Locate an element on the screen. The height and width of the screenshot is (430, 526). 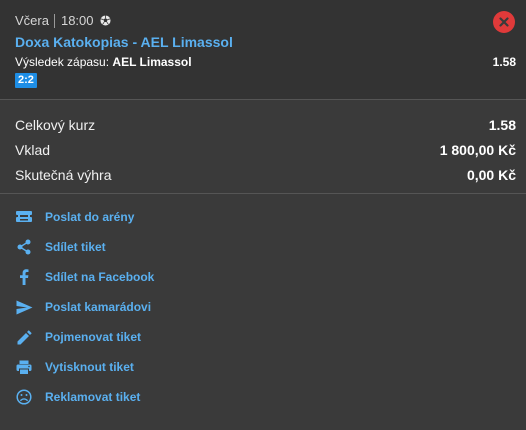
summary-win: Skutečná výhra 0,00 Kč is located at coordinates (265, 175).